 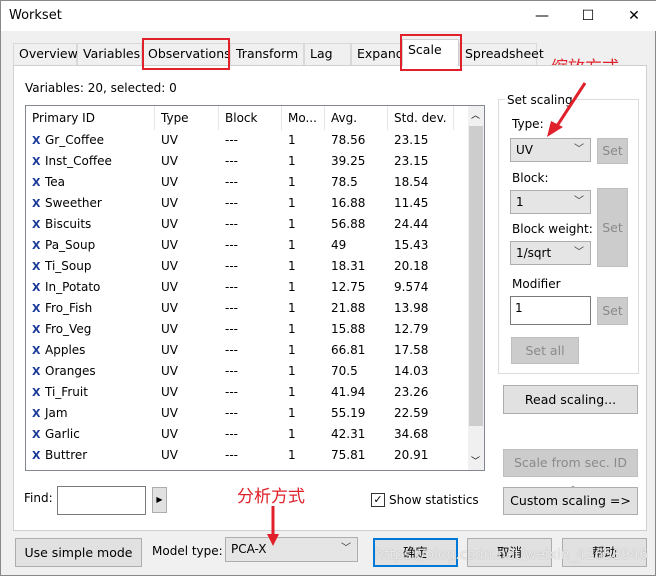 What do you see at coordinates (550, 202) in the screenshot?
I see `block-select: 1 ﹀` at bounding box center [550, 202].